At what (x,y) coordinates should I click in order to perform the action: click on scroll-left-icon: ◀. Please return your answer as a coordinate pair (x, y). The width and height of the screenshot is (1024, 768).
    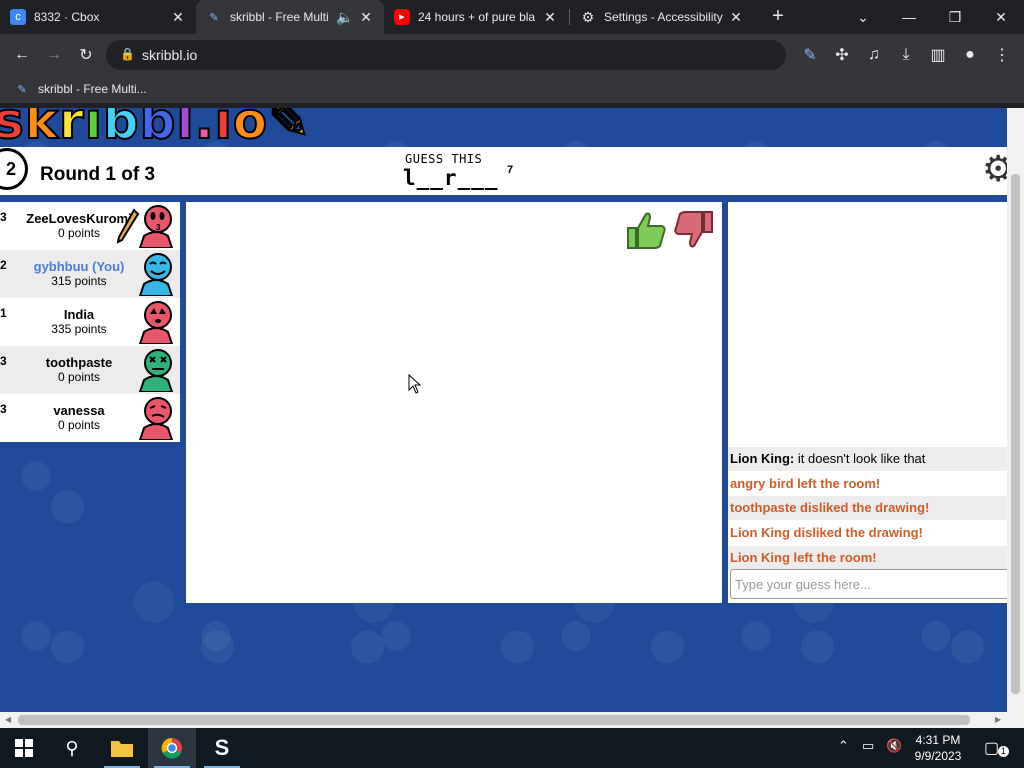
    Looking at the image, I should click on (8, 719).